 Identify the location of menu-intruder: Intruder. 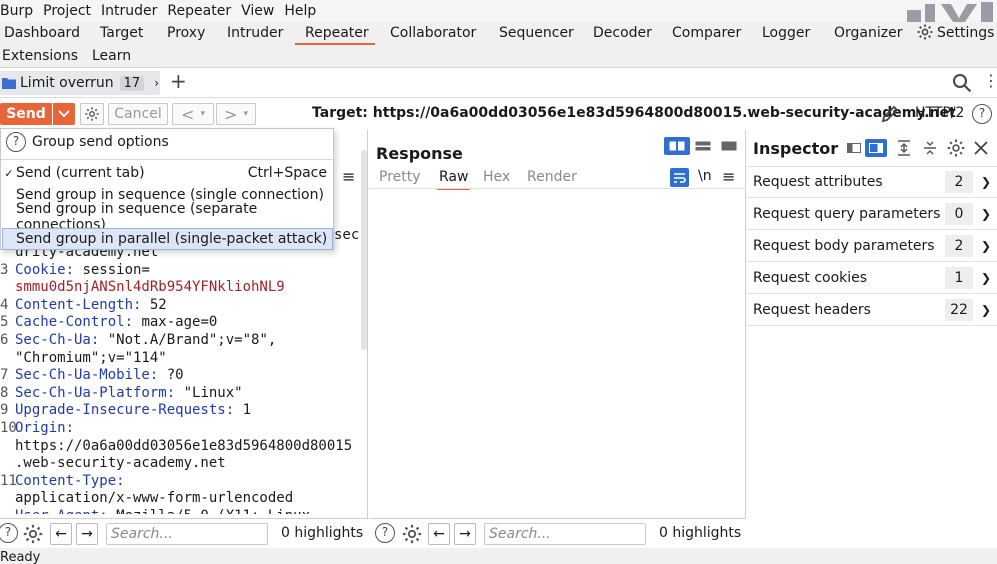
(132, 11).